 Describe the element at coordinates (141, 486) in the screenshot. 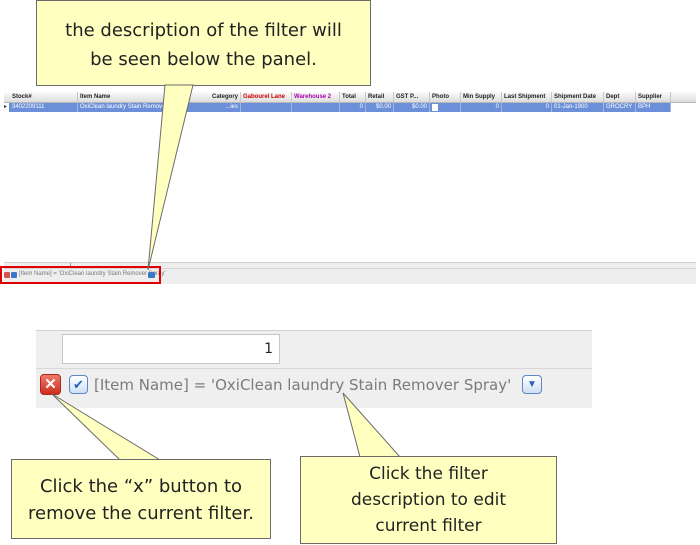

I see `callout-left-line-1: Click the “x” button to` at that location.